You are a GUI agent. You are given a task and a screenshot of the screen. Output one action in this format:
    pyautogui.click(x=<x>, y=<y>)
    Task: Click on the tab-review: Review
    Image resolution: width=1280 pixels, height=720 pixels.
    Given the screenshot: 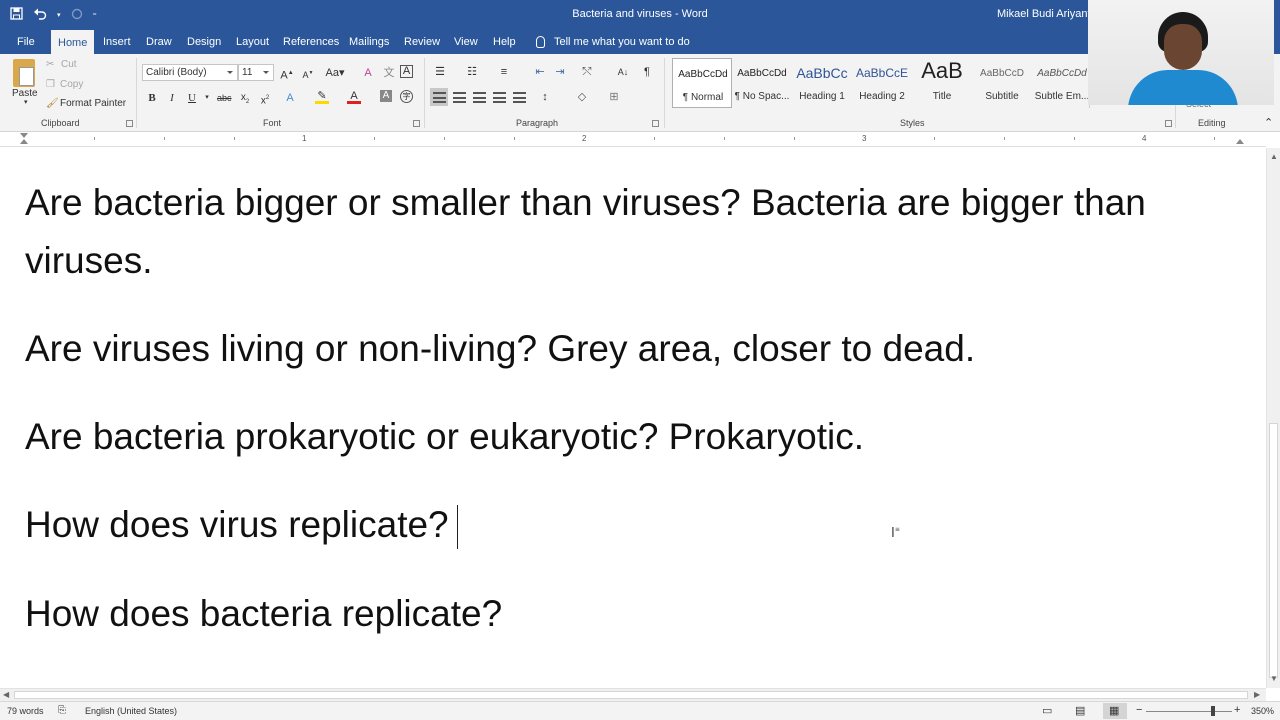 What is the action you would take?
    pyautogui.click(x=422, y=42)
    